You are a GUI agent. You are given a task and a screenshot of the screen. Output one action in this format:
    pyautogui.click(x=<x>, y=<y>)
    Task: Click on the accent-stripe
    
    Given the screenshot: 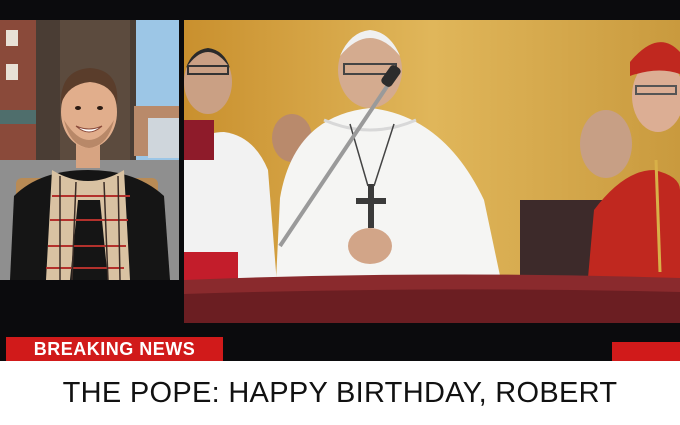 What is the action you would take?
    pyautogui.click(x=646, y=351)
    